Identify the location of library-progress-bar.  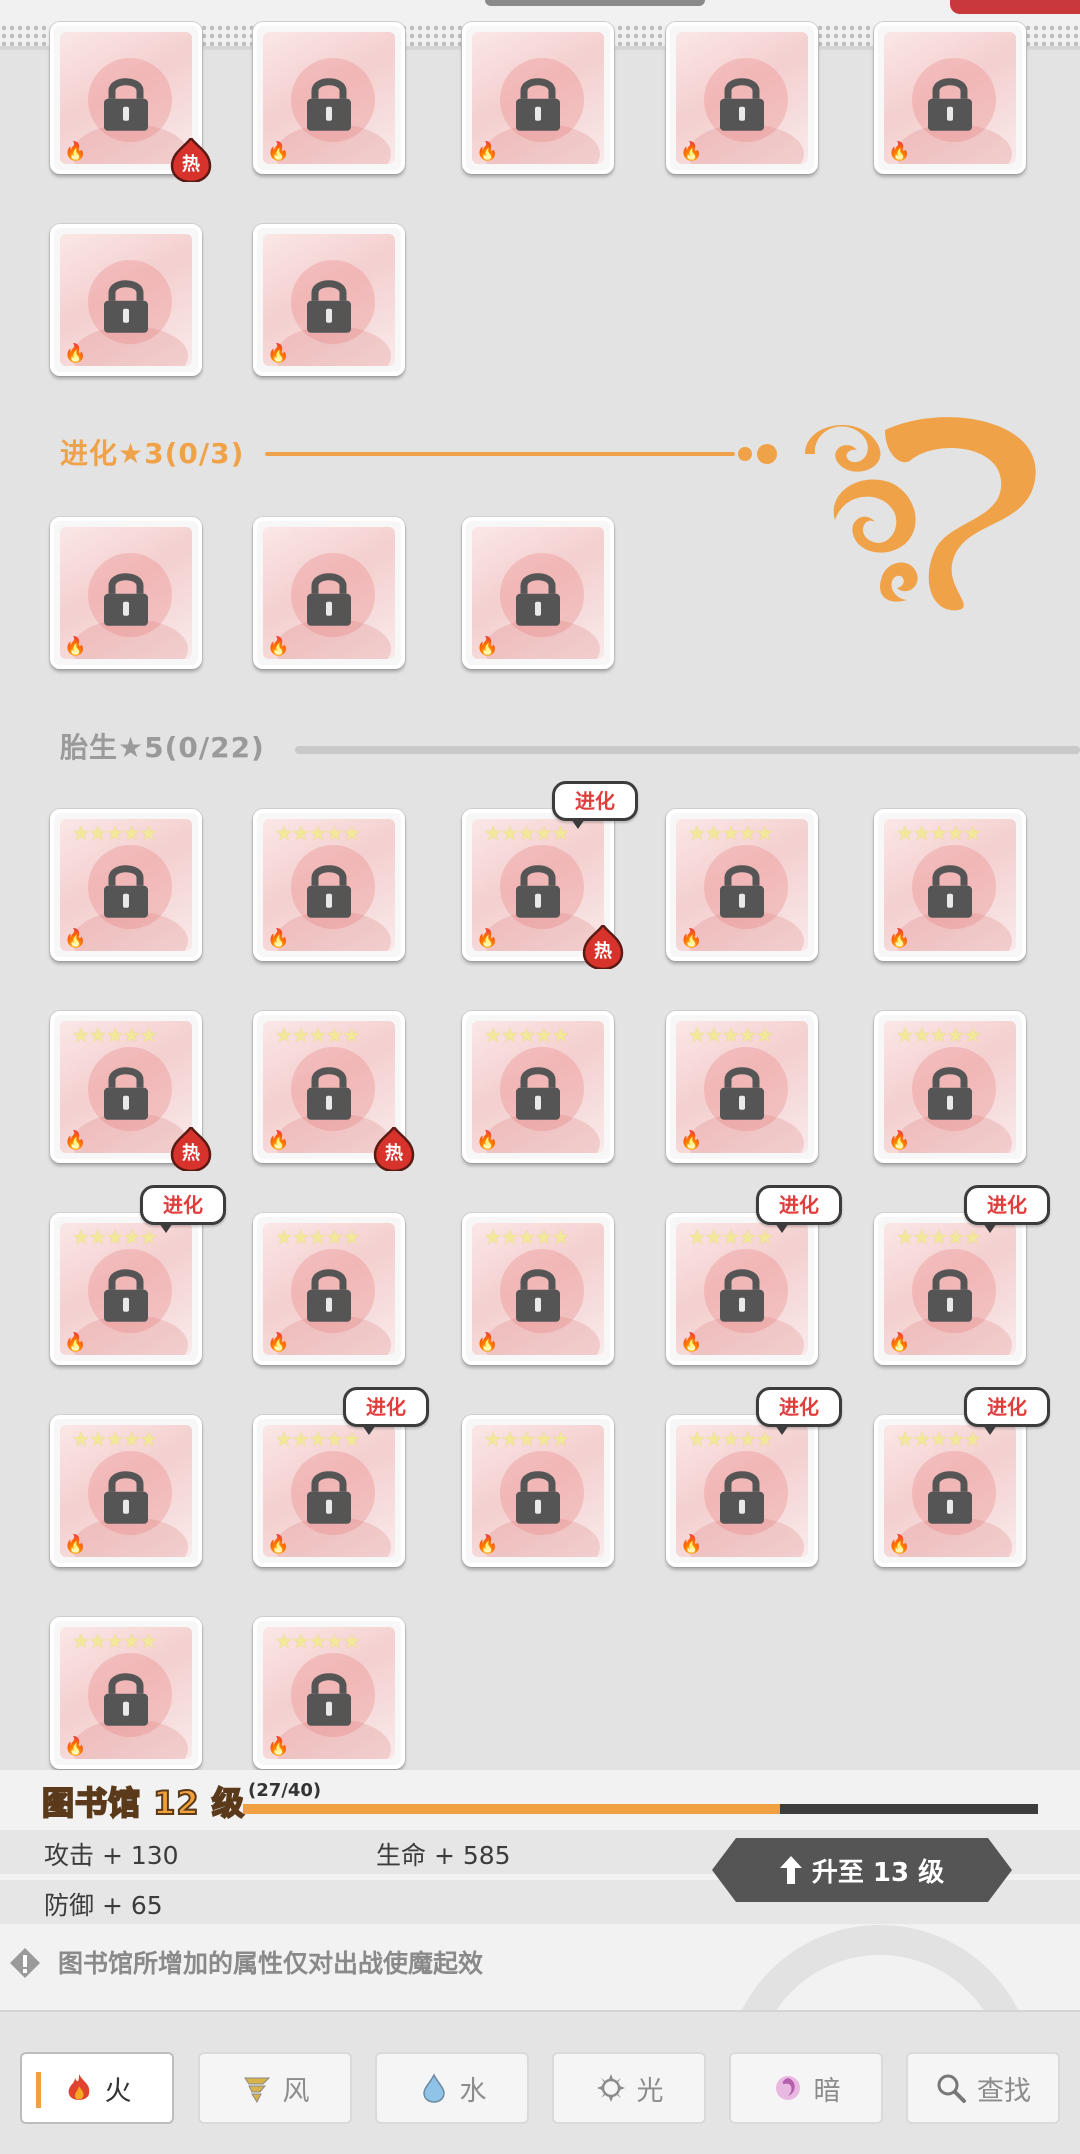
(640, 1809).